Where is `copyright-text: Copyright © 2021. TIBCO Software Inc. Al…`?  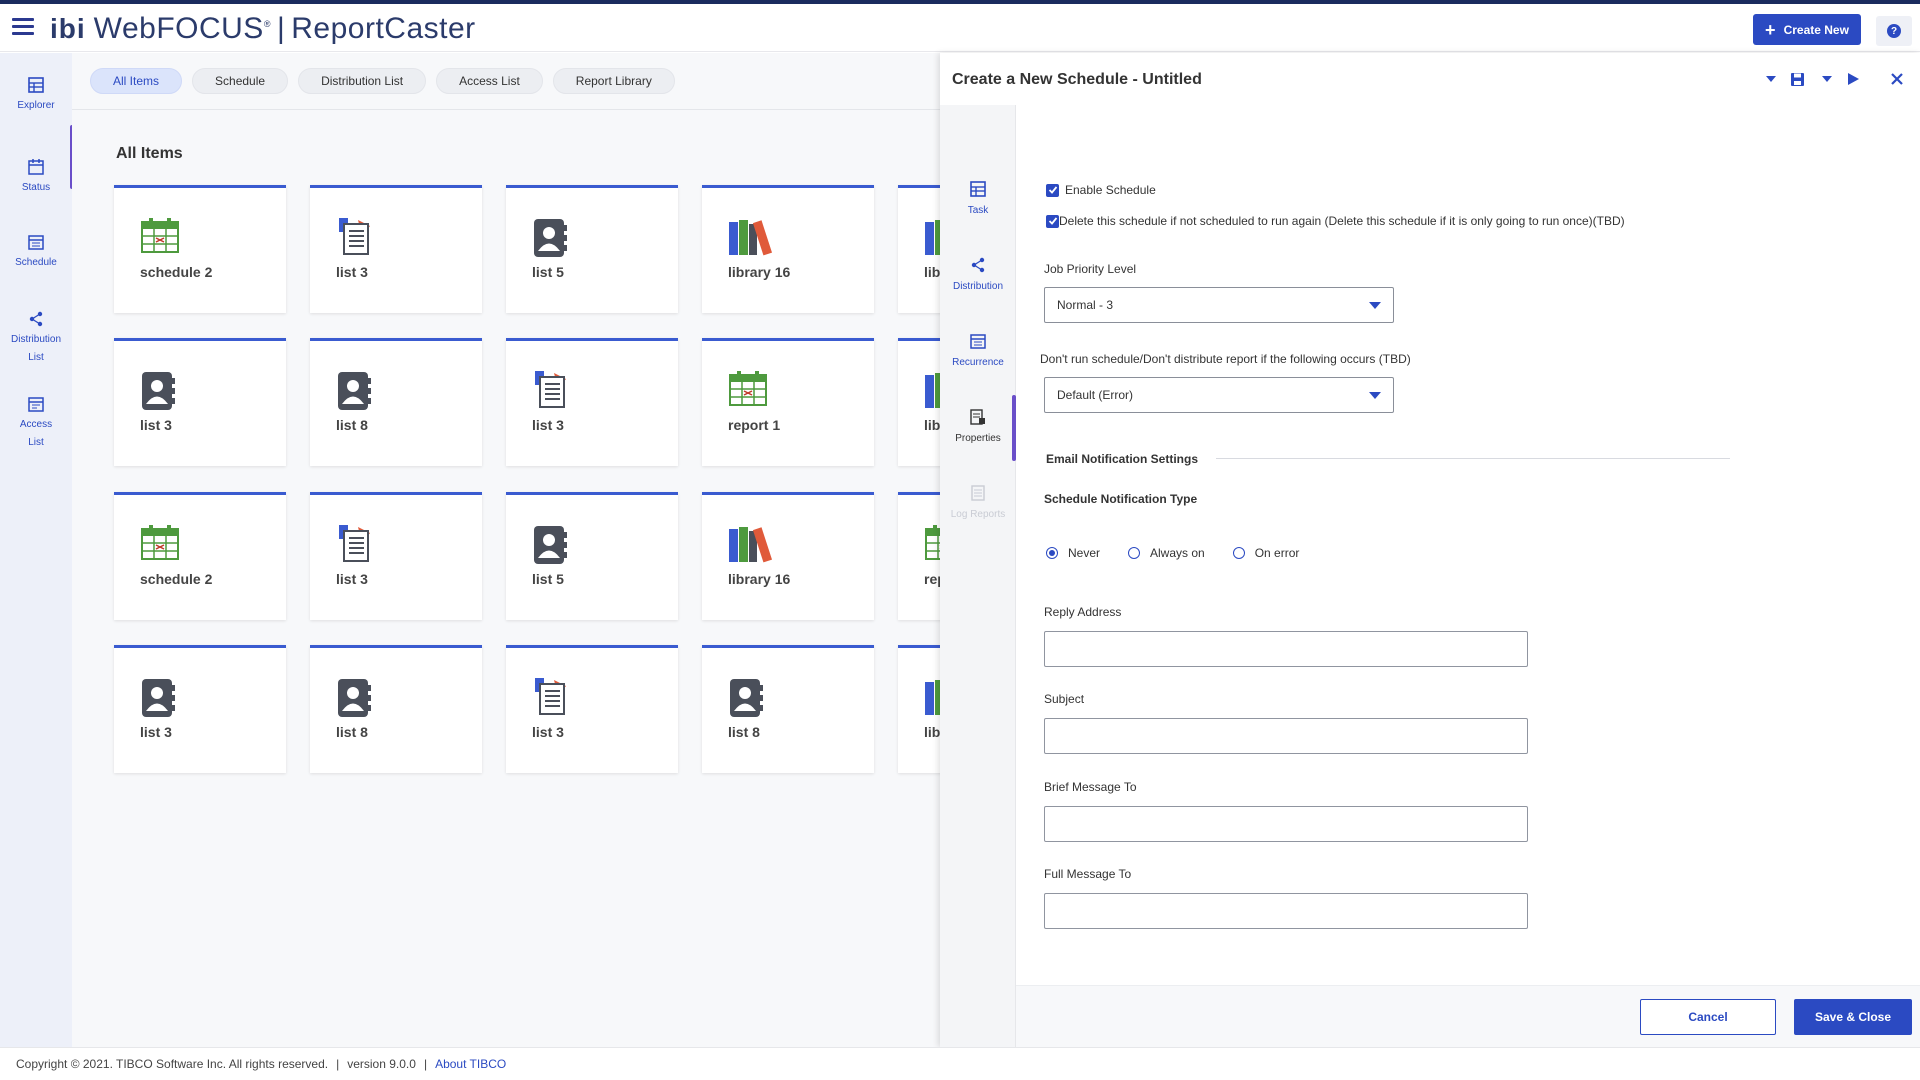
copyright-text: Copyright © 2021. TIBCO Software Inc. Al… is located at coordinates (172, 1064).